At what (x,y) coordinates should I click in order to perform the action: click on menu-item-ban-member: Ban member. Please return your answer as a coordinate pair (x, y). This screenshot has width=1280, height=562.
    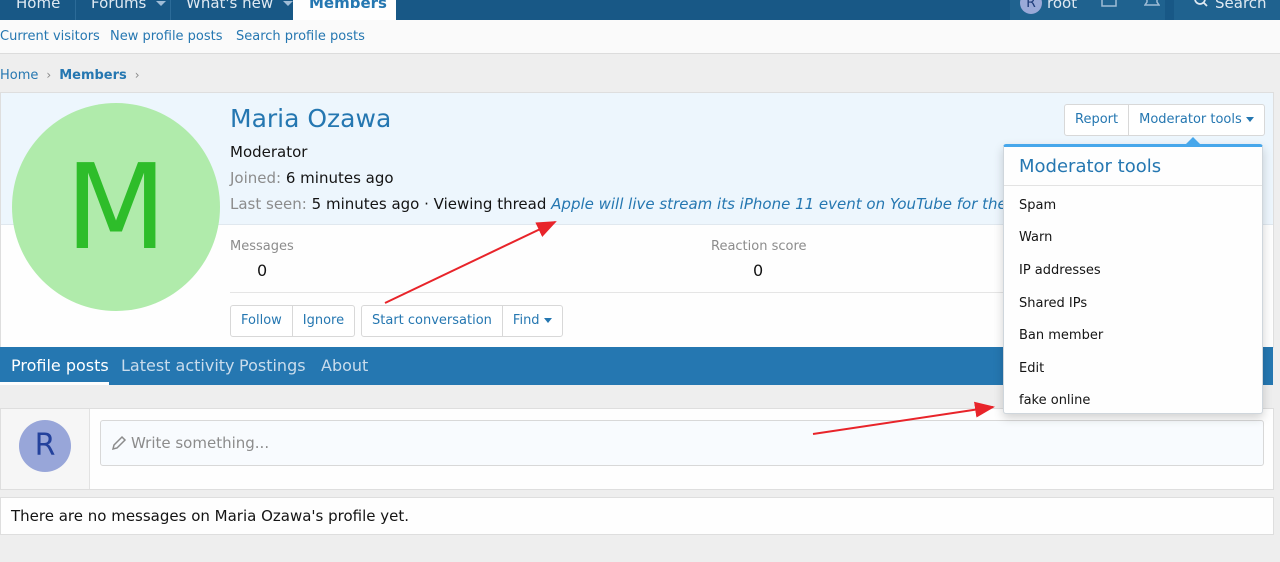
    Looking at the image, I should click on (1061, 335).